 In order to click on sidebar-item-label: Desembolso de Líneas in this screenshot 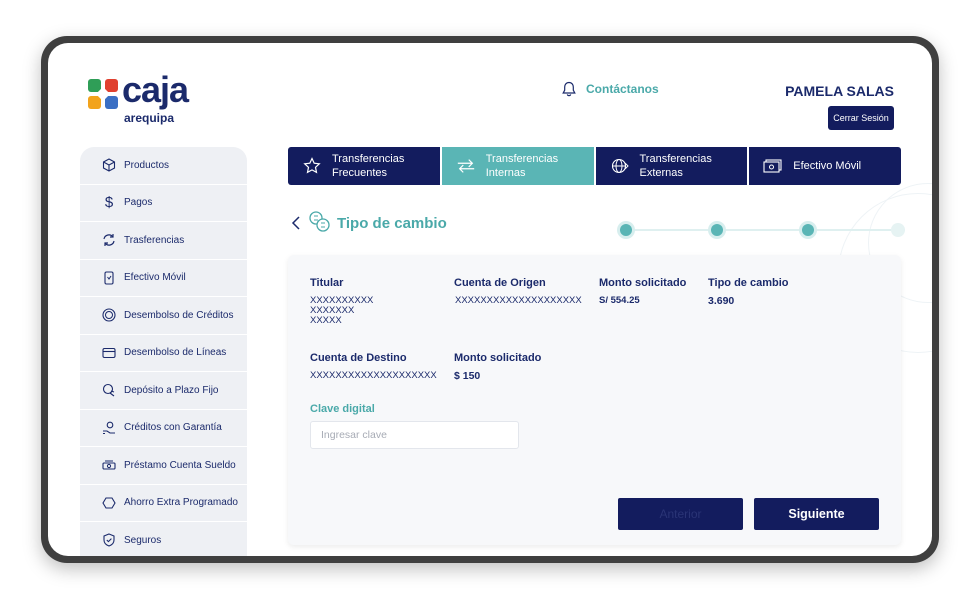, I will do `click(175, 353)`.